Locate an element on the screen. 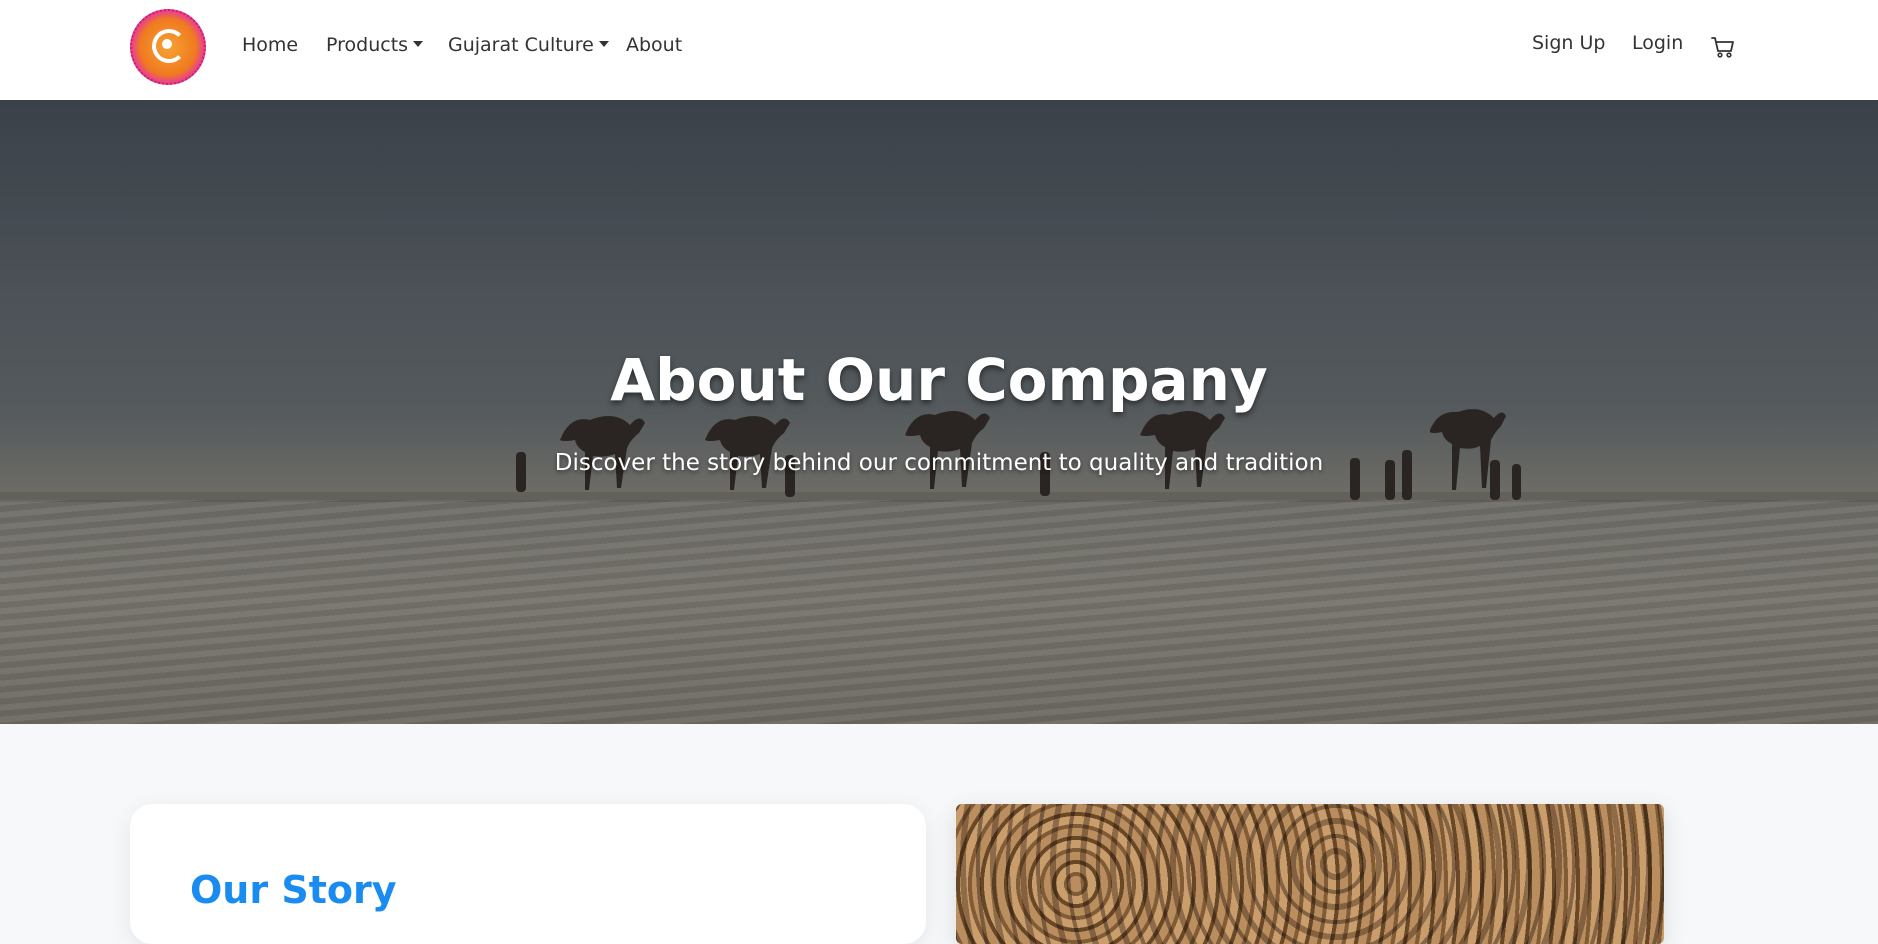 This screenshot has height=944, width=1878. nav-products-dropdown: Products is located at coordinates (375, 45).